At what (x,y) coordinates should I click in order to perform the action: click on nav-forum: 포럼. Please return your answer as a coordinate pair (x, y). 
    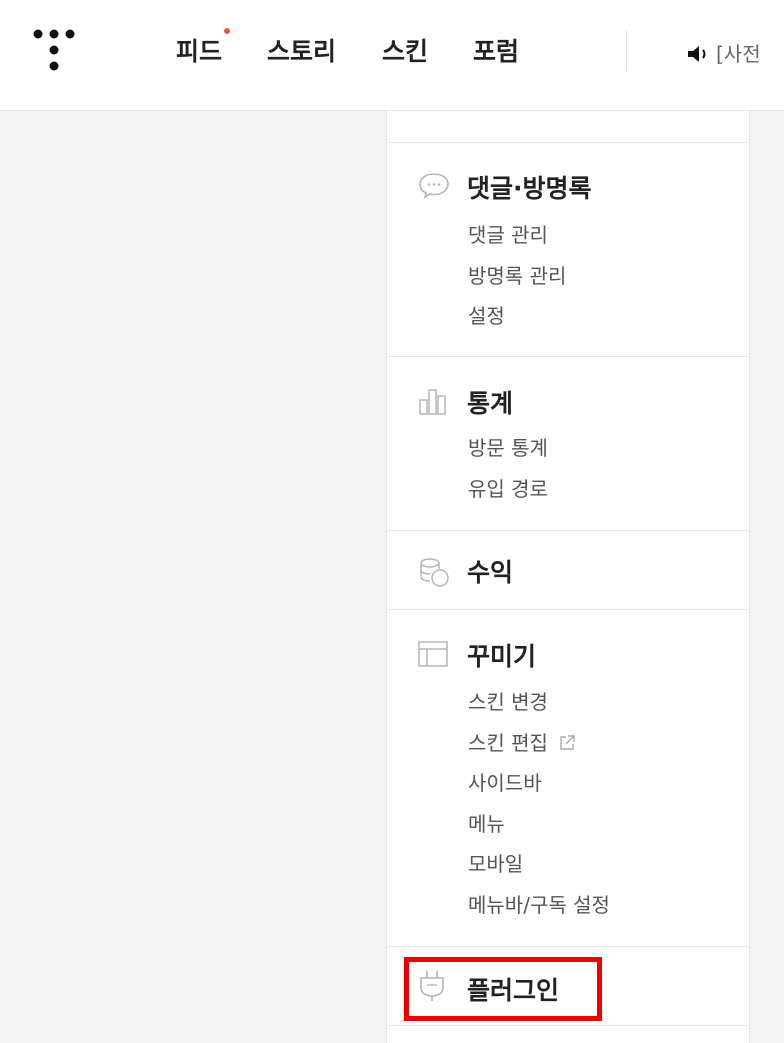
    Looking at the image, I should click on (496, 50).